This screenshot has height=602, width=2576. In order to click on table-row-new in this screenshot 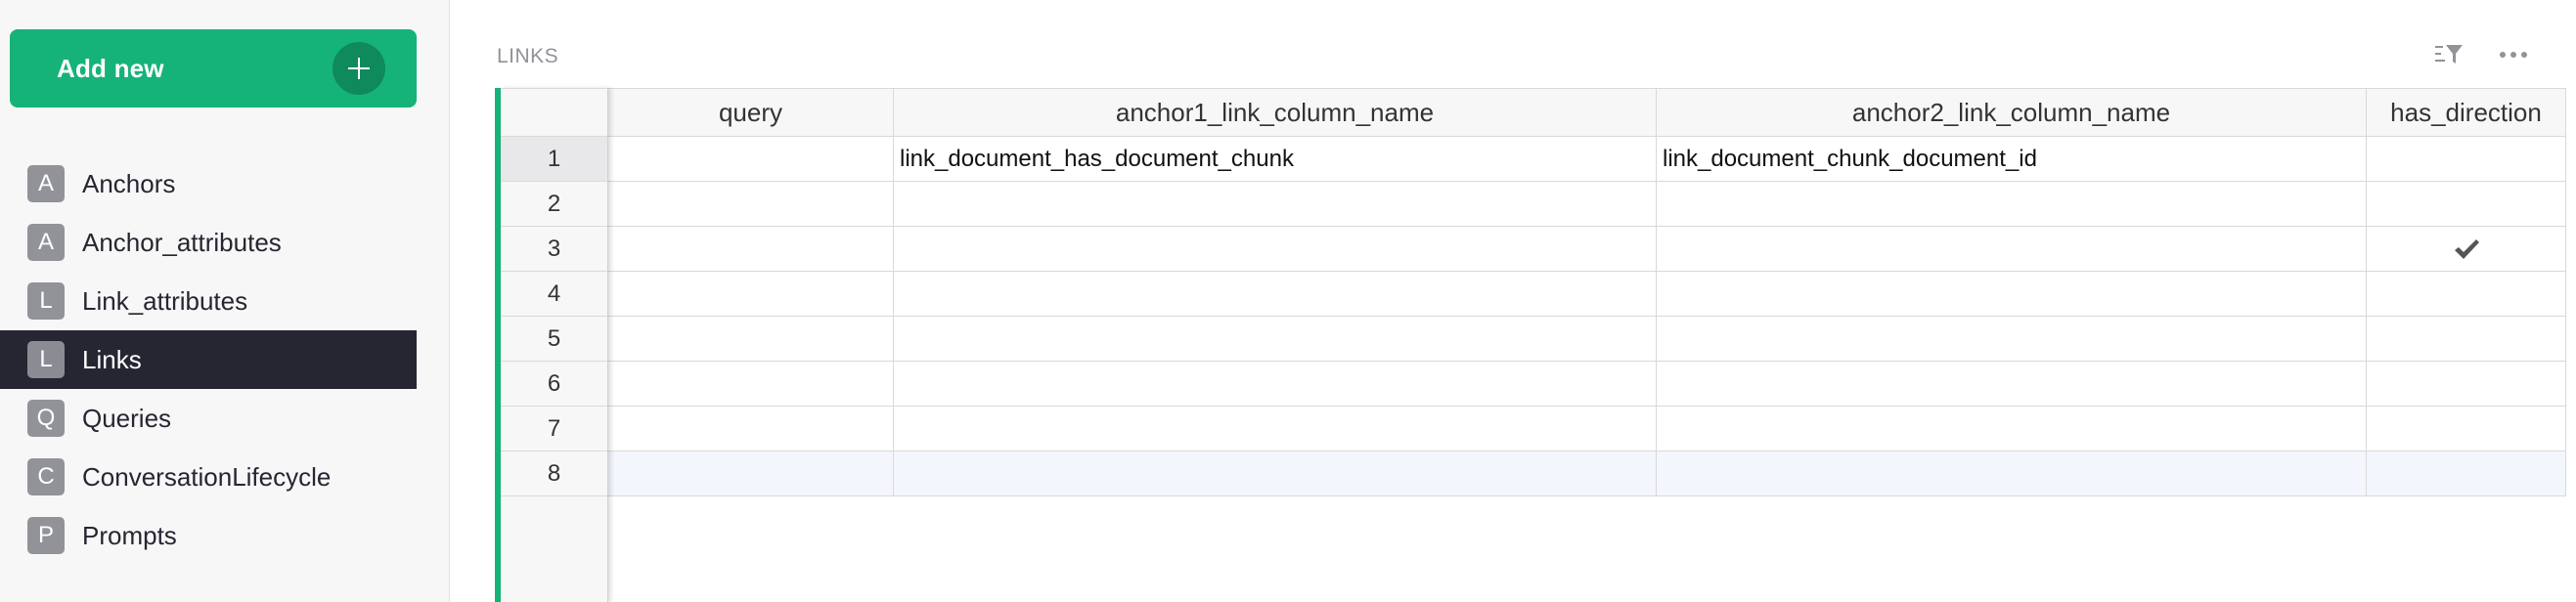, I will do `click(1587, 474)`.